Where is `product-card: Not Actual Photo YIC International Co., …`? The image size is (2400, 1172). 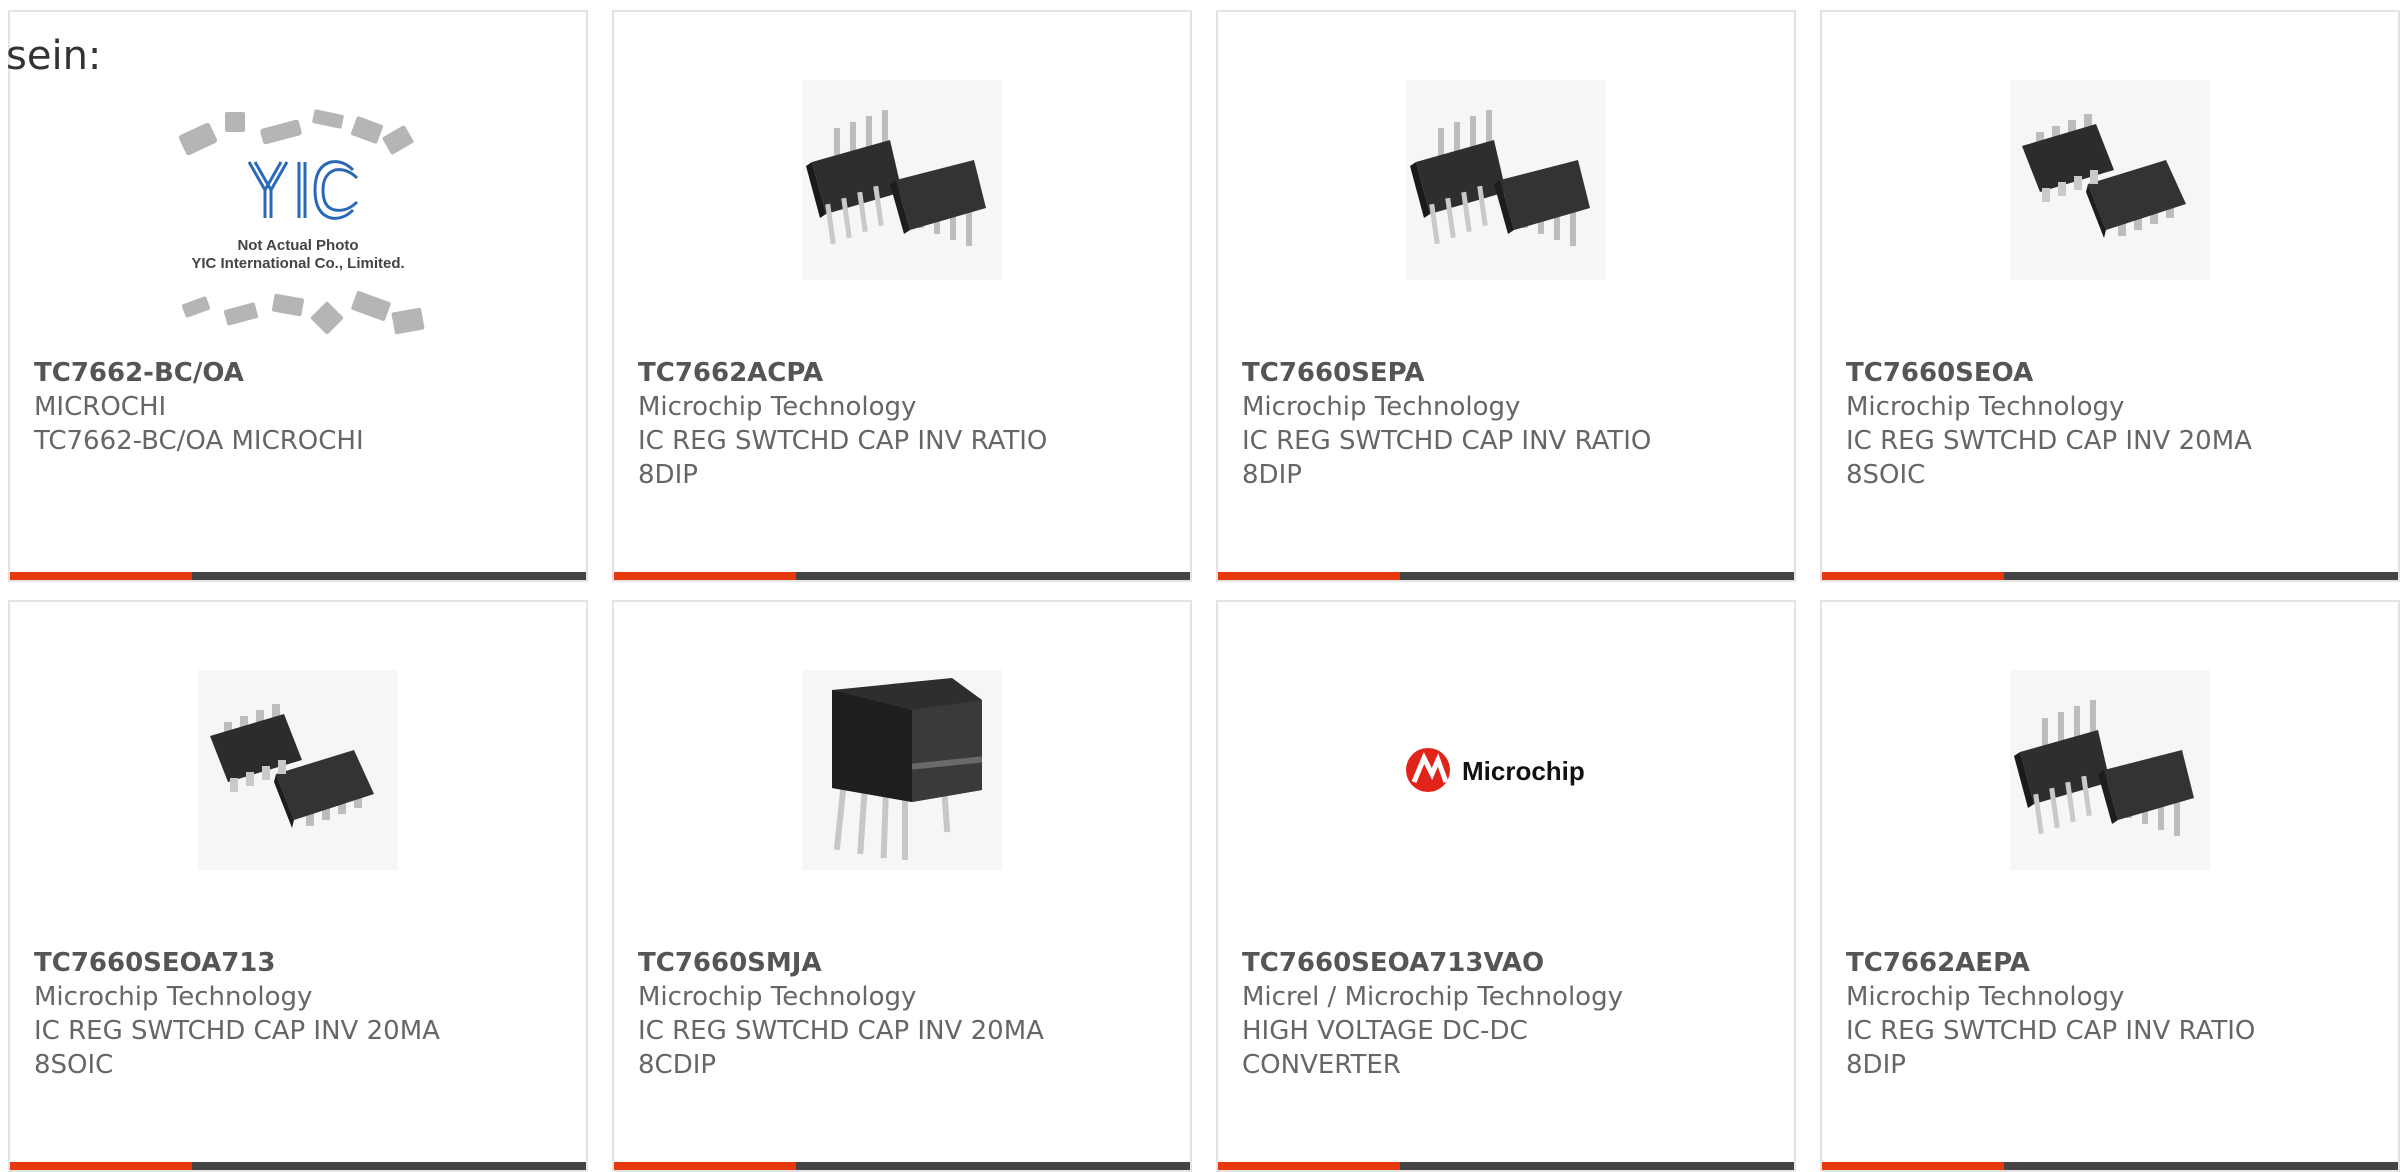 product-card: Not Actual Photo YIC International Co., … is located at coordinates (298, 296).